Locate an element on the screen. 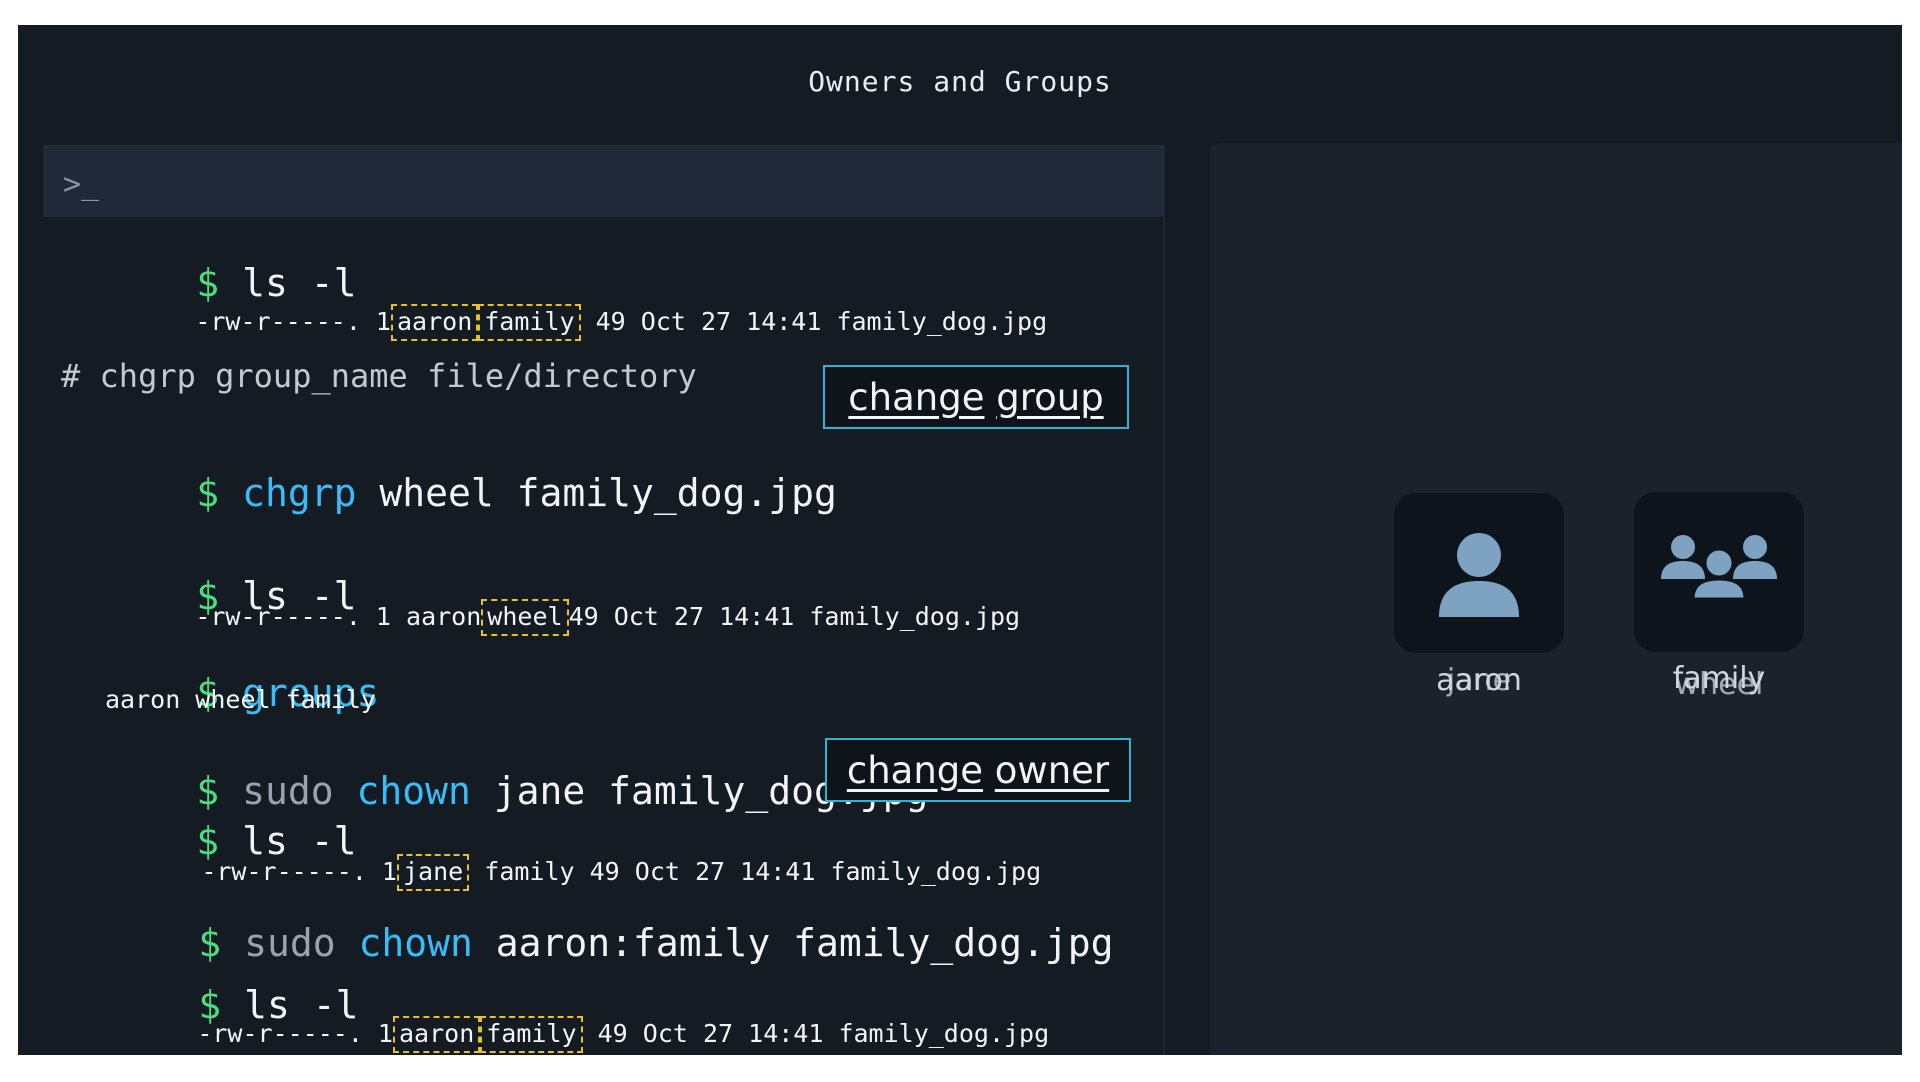 Image resolution: width=1920 pixels, height=1082 pixels. output-line: aaron wheel family is located at coordinates (240, 699).